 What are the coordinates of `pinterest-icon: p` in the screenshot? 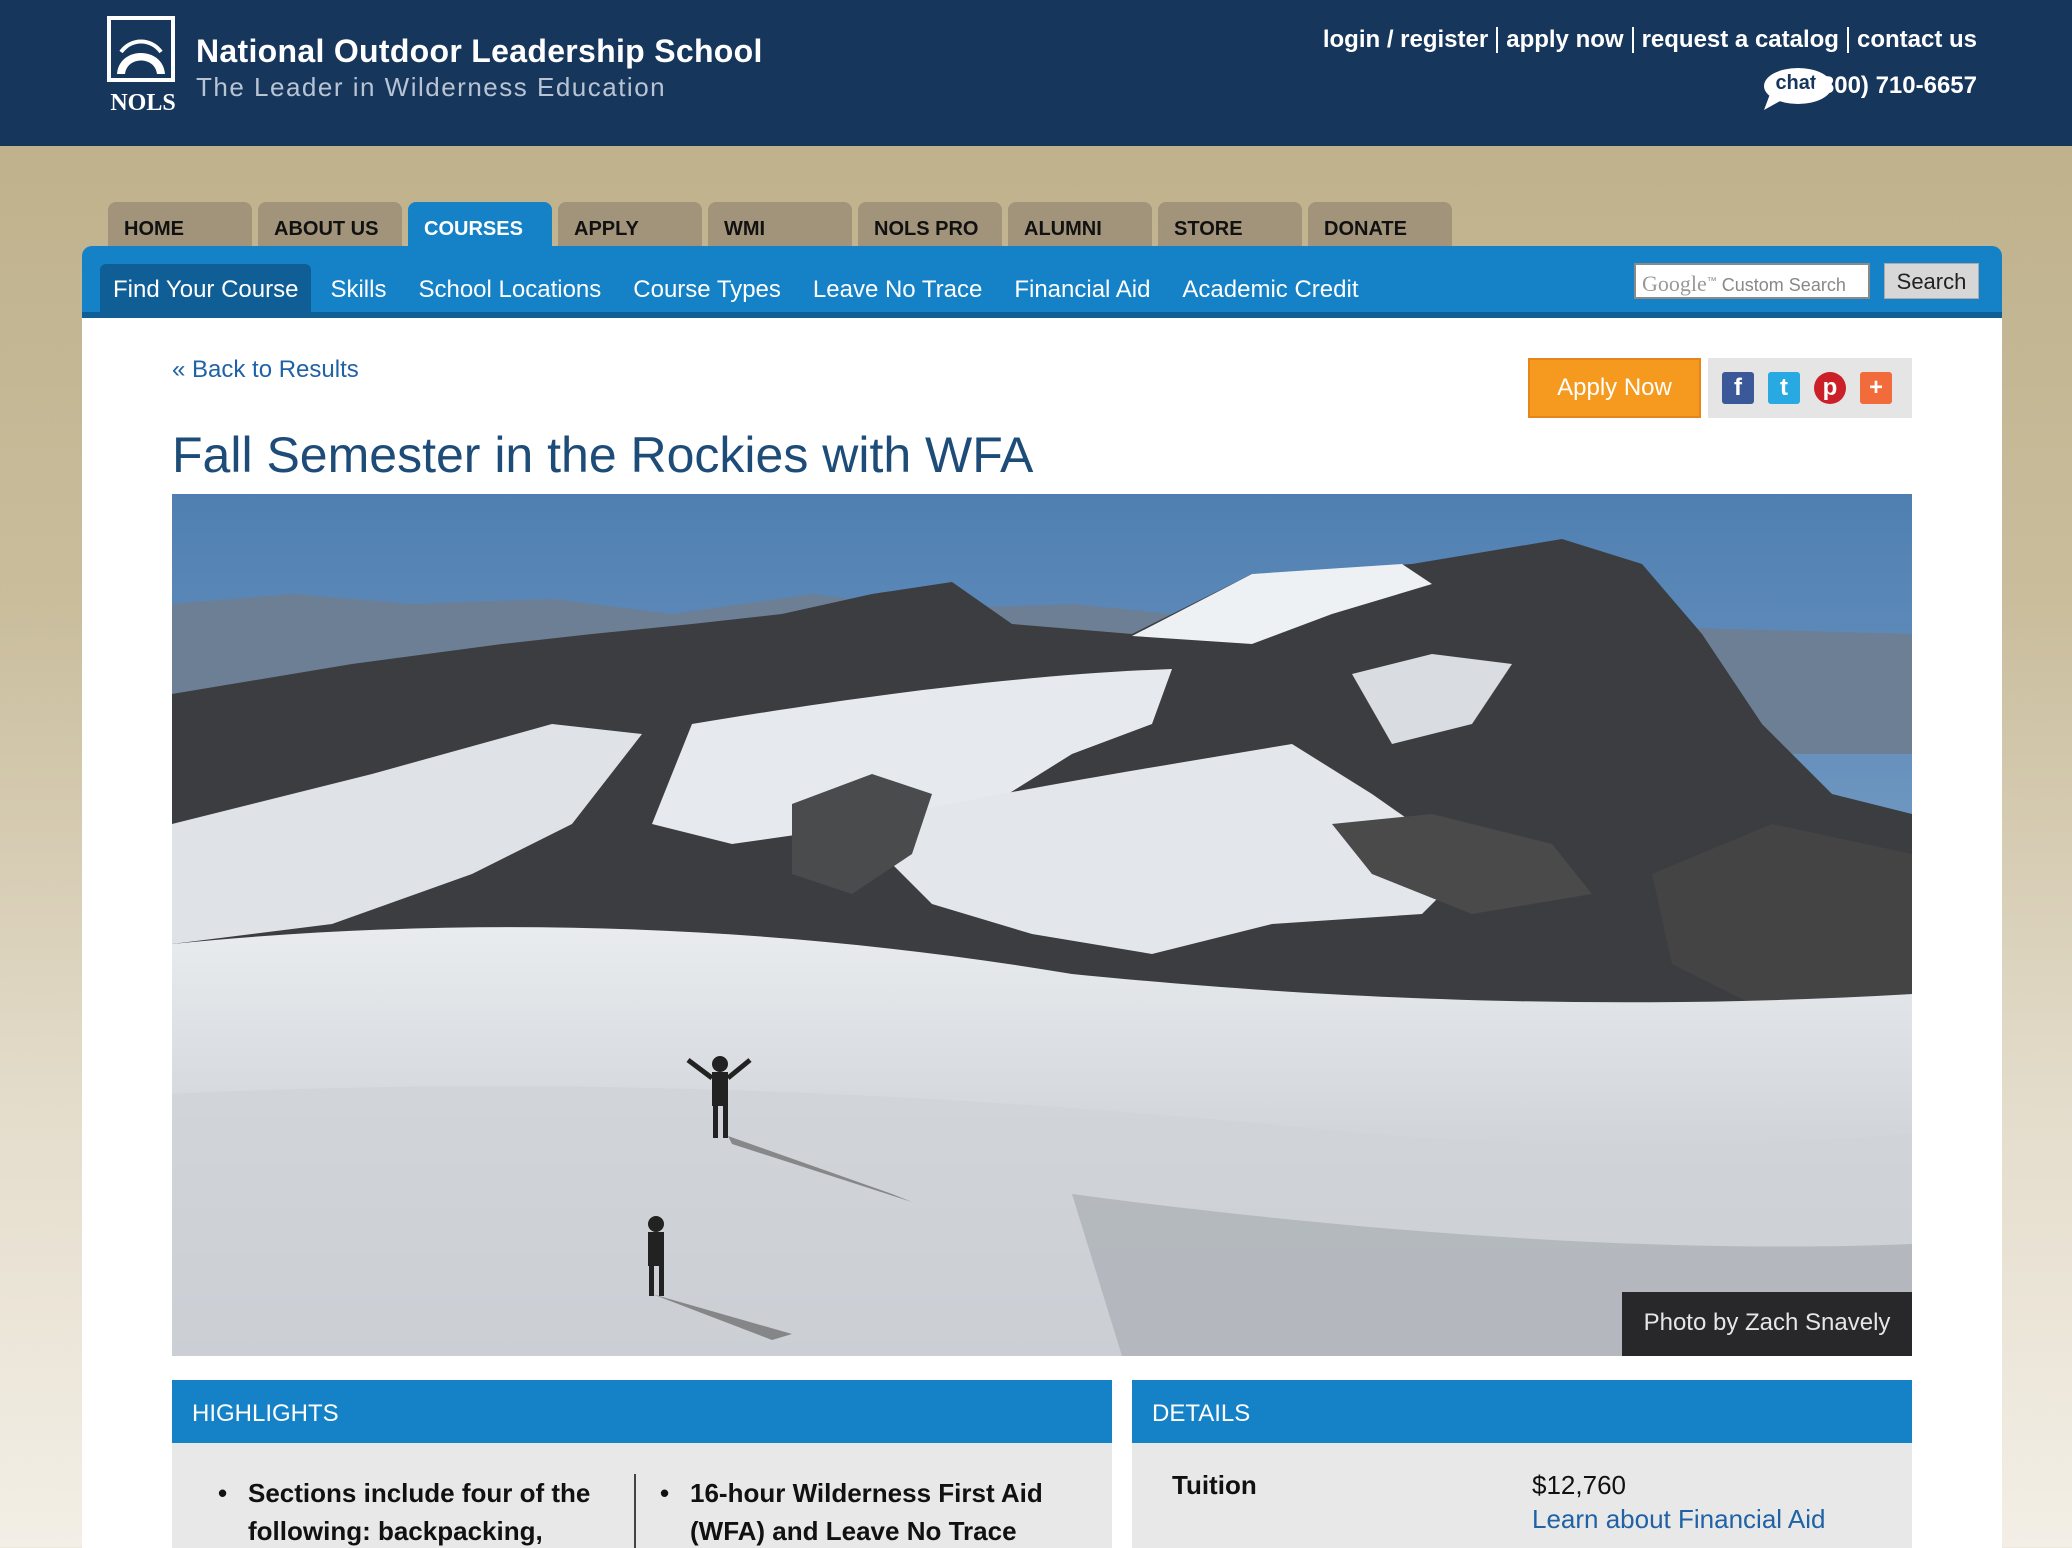 It's located at (1830, 388).